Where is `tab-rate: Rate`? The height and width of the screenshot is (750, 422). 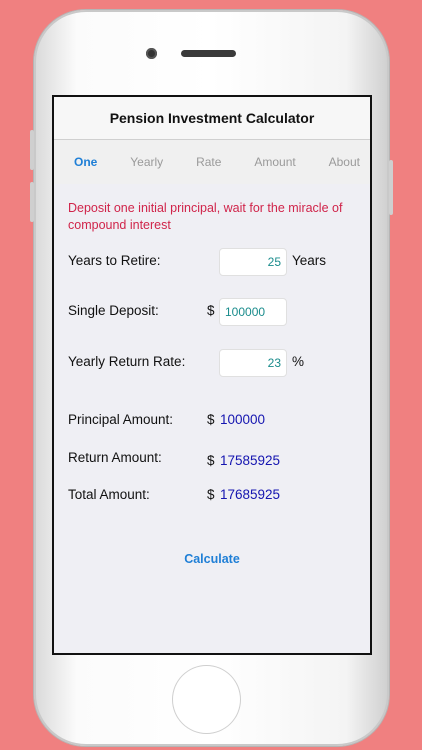
tab-rate: Rate is located at coordinates (208, 162).